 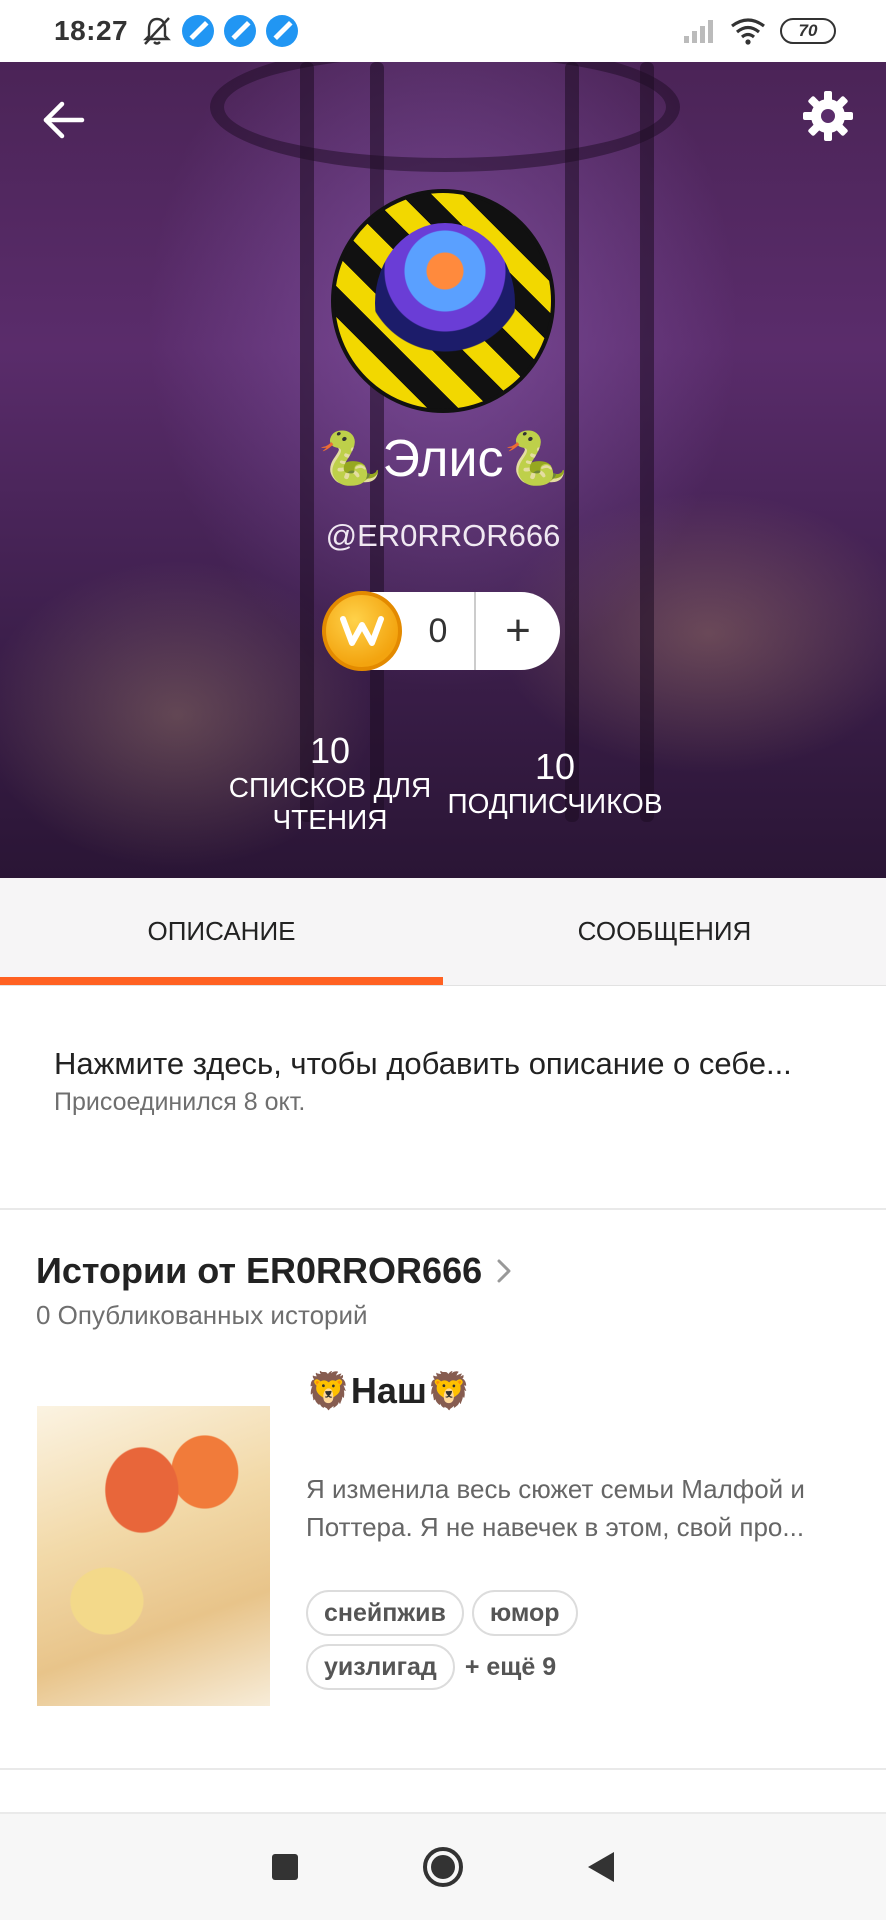 I want to click on battery-level: 70, so click(x=808, y=30).